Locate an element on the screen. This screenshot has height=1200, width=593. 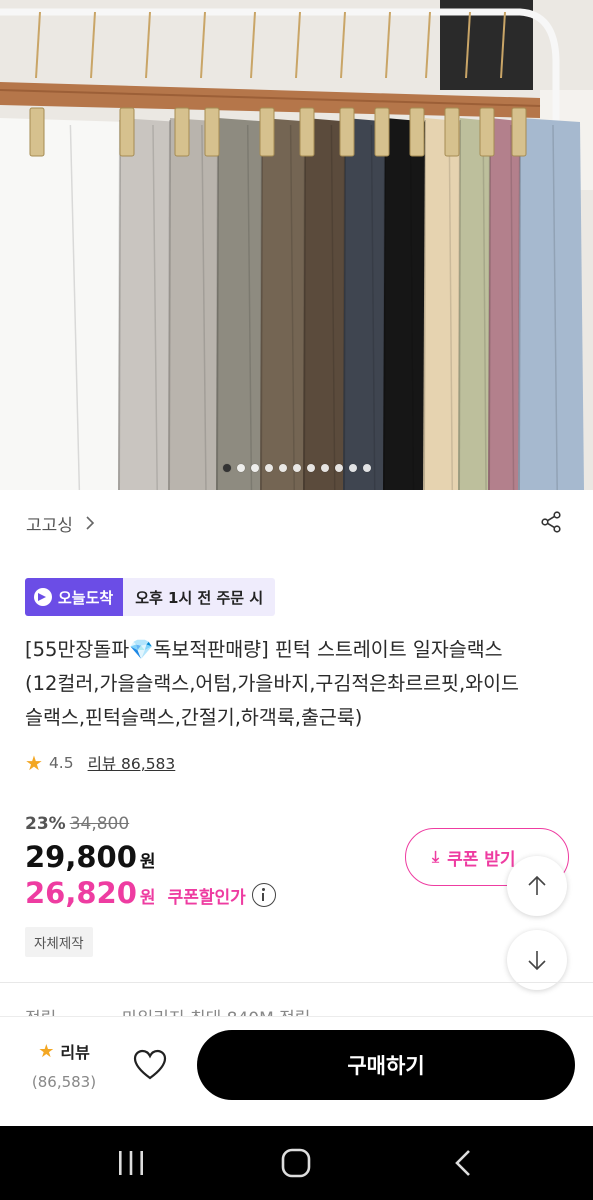
arrow-down-icon is located at coordinates (537, 961).